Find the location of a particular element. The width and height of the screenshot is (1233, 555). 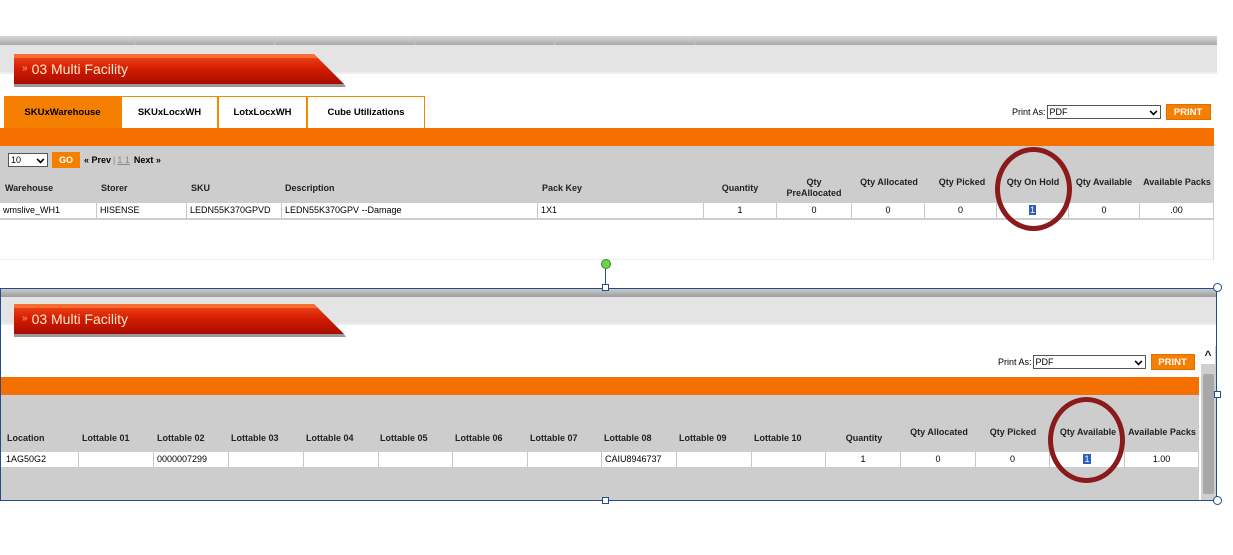

rotate-handle is located at coordinates (606, 264).